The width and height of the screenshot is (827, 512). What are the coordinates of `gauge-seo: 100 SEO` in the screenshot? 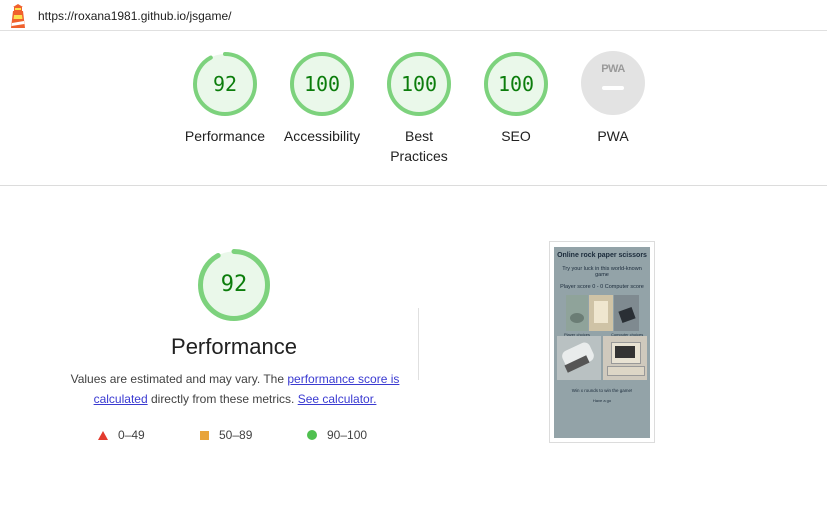 It's located at (516, 98).